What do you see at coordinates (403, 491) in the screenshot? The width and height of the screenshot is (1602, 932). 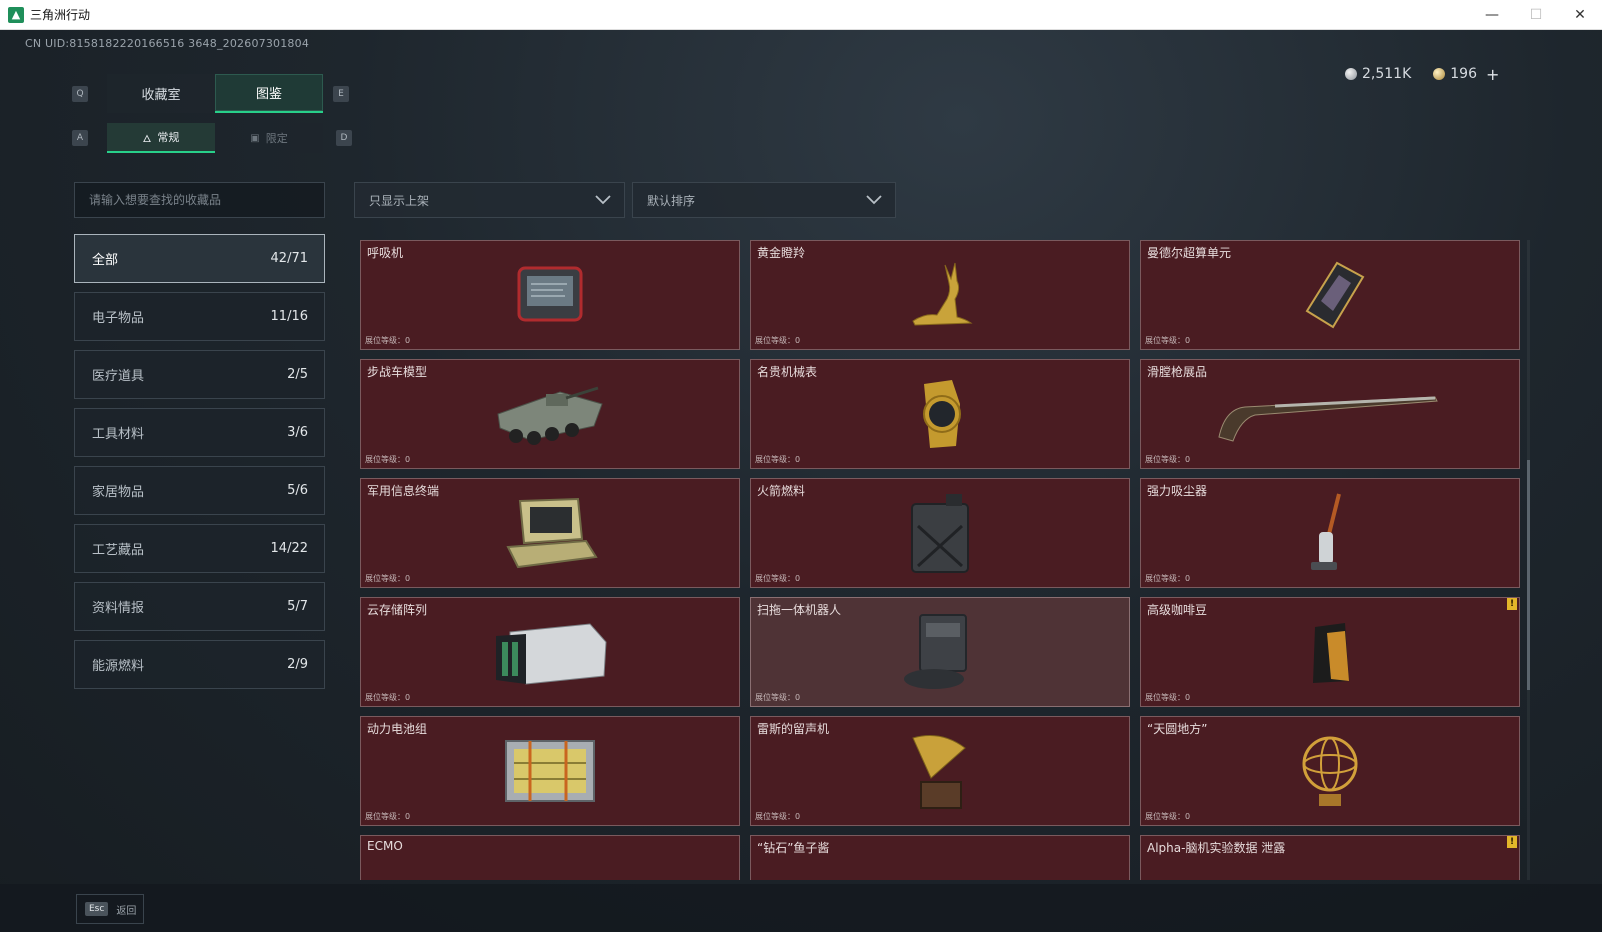 I see `item-name: 军用信息终端` at bounding box center [403, 491].